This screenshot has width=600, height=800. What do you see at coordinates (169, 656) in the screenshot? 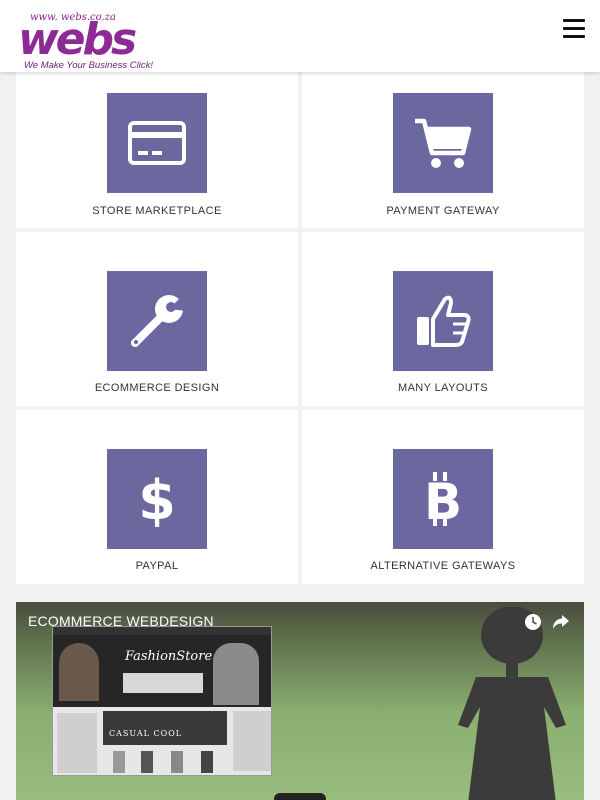
I see `thumbnail-store-name: FashionStore` at bounding box center [169, 656].